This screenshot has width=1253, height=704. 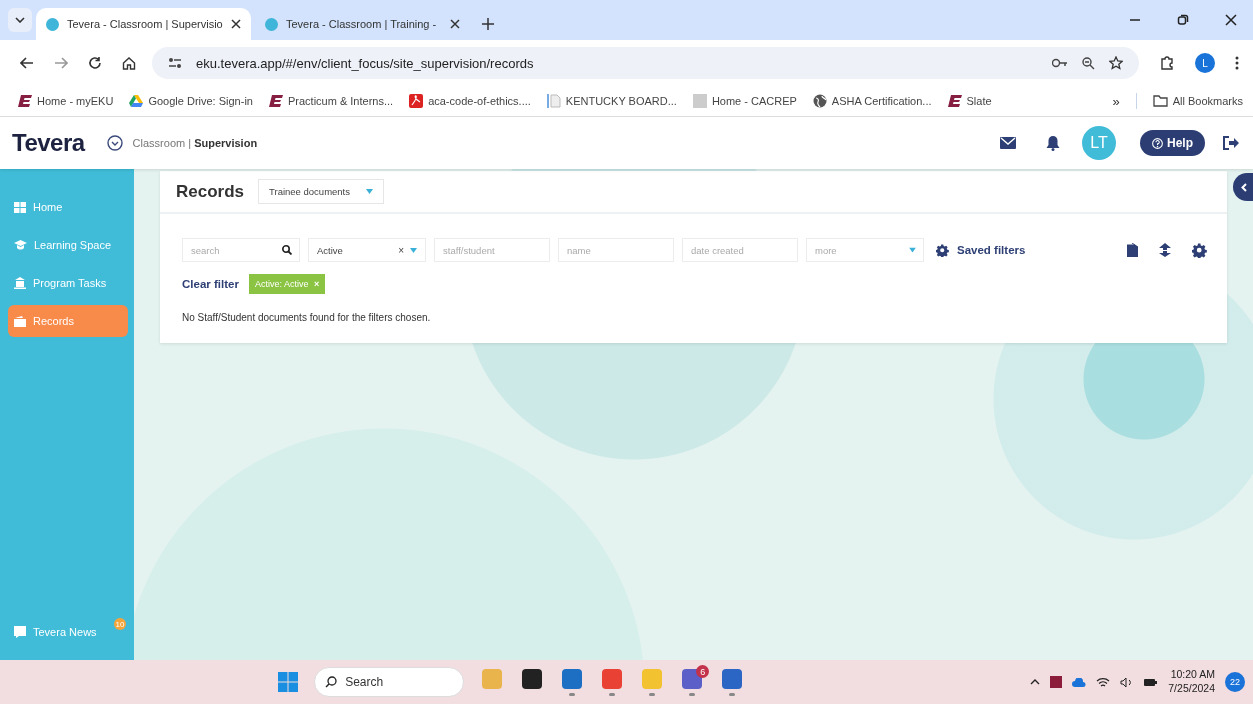 What do you see at coordinates (195, 143) in the screenshot?
I see `breadcrumb: Classroom | Supervision` at bounding box center [195, 143].